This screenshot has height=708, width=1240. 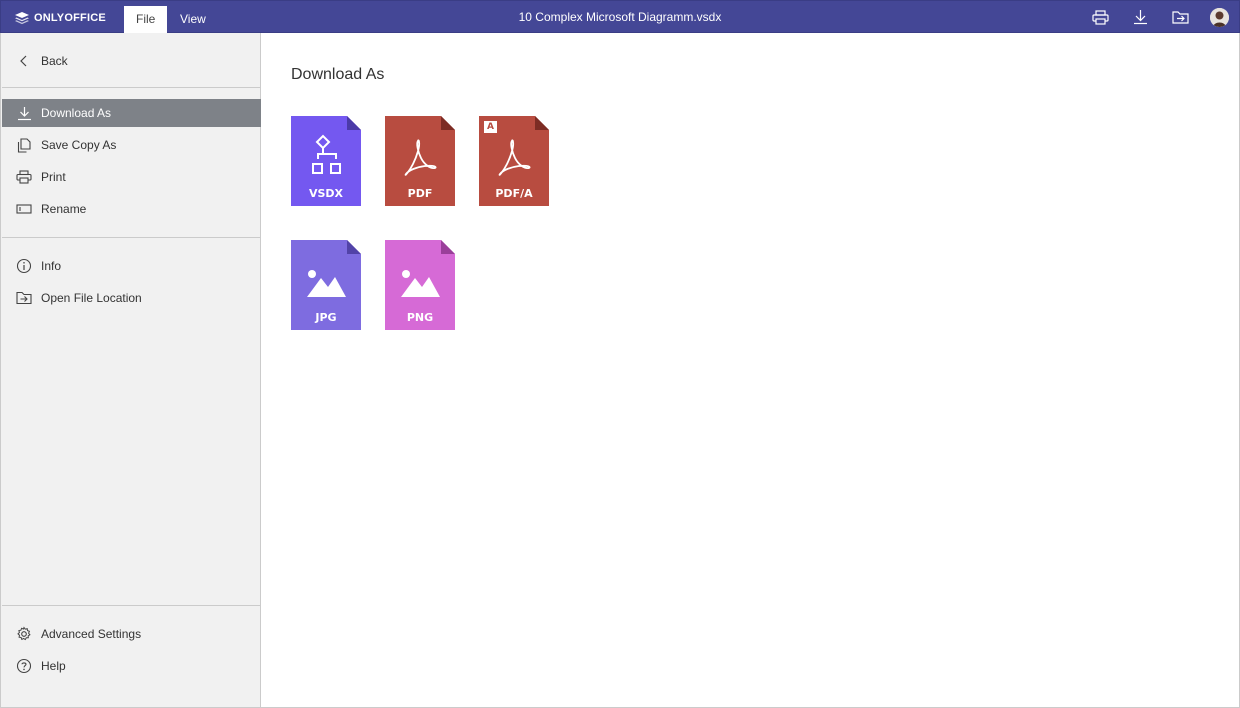 I want to click on format-label: PDF, so click(x=420, y=193).